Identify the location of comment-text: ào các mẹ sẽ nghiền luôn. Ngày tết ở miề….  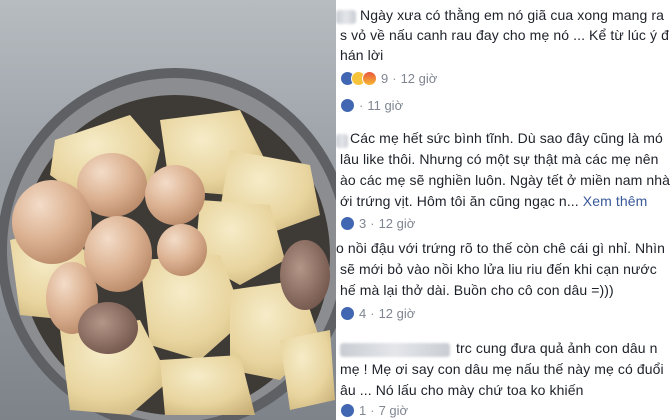
(505, 180).